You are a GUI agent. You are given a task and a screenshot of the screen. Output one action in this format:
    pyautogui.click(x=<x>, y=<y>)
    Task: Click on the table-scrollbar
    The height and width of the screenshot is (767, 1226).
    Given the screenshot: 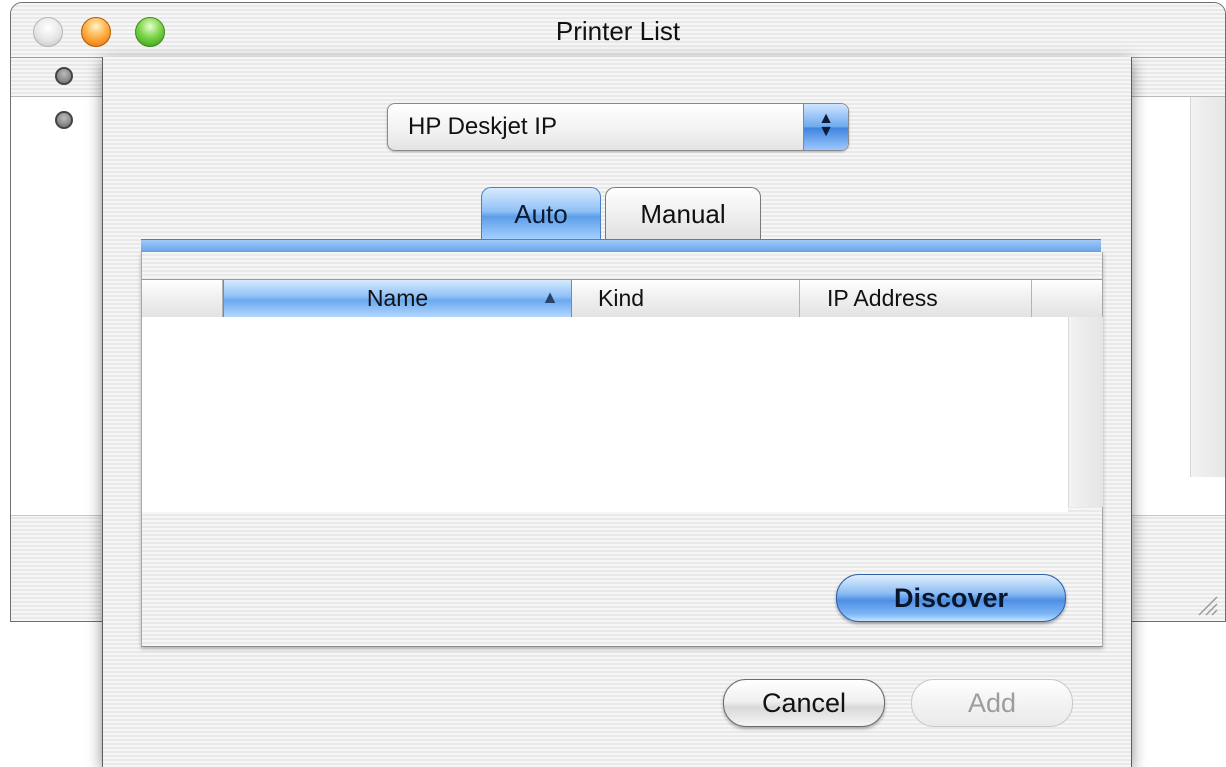 What is the action you would take?
    pyautogui.click(x=1085, y=412)
    